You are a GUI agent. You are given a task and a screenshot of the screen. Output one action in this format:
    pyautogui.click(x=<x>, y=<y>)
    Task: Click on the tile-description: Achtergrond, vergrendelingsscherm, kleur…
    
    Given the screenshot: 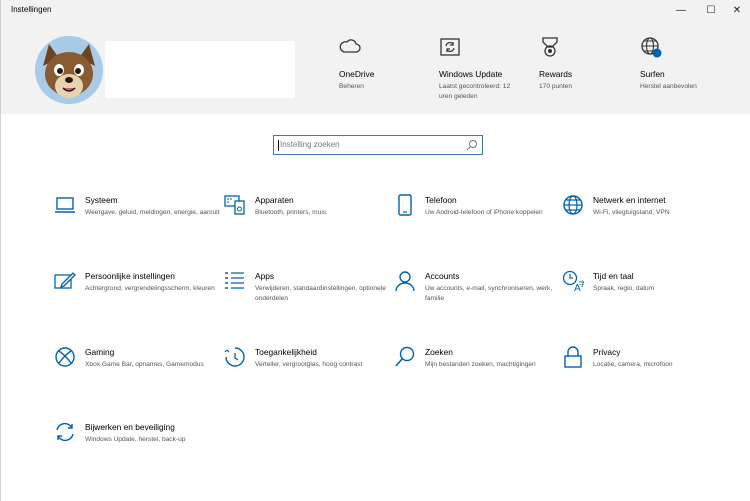 What is the action you would take?
    pyautogui.click(x=150, y=288)
    